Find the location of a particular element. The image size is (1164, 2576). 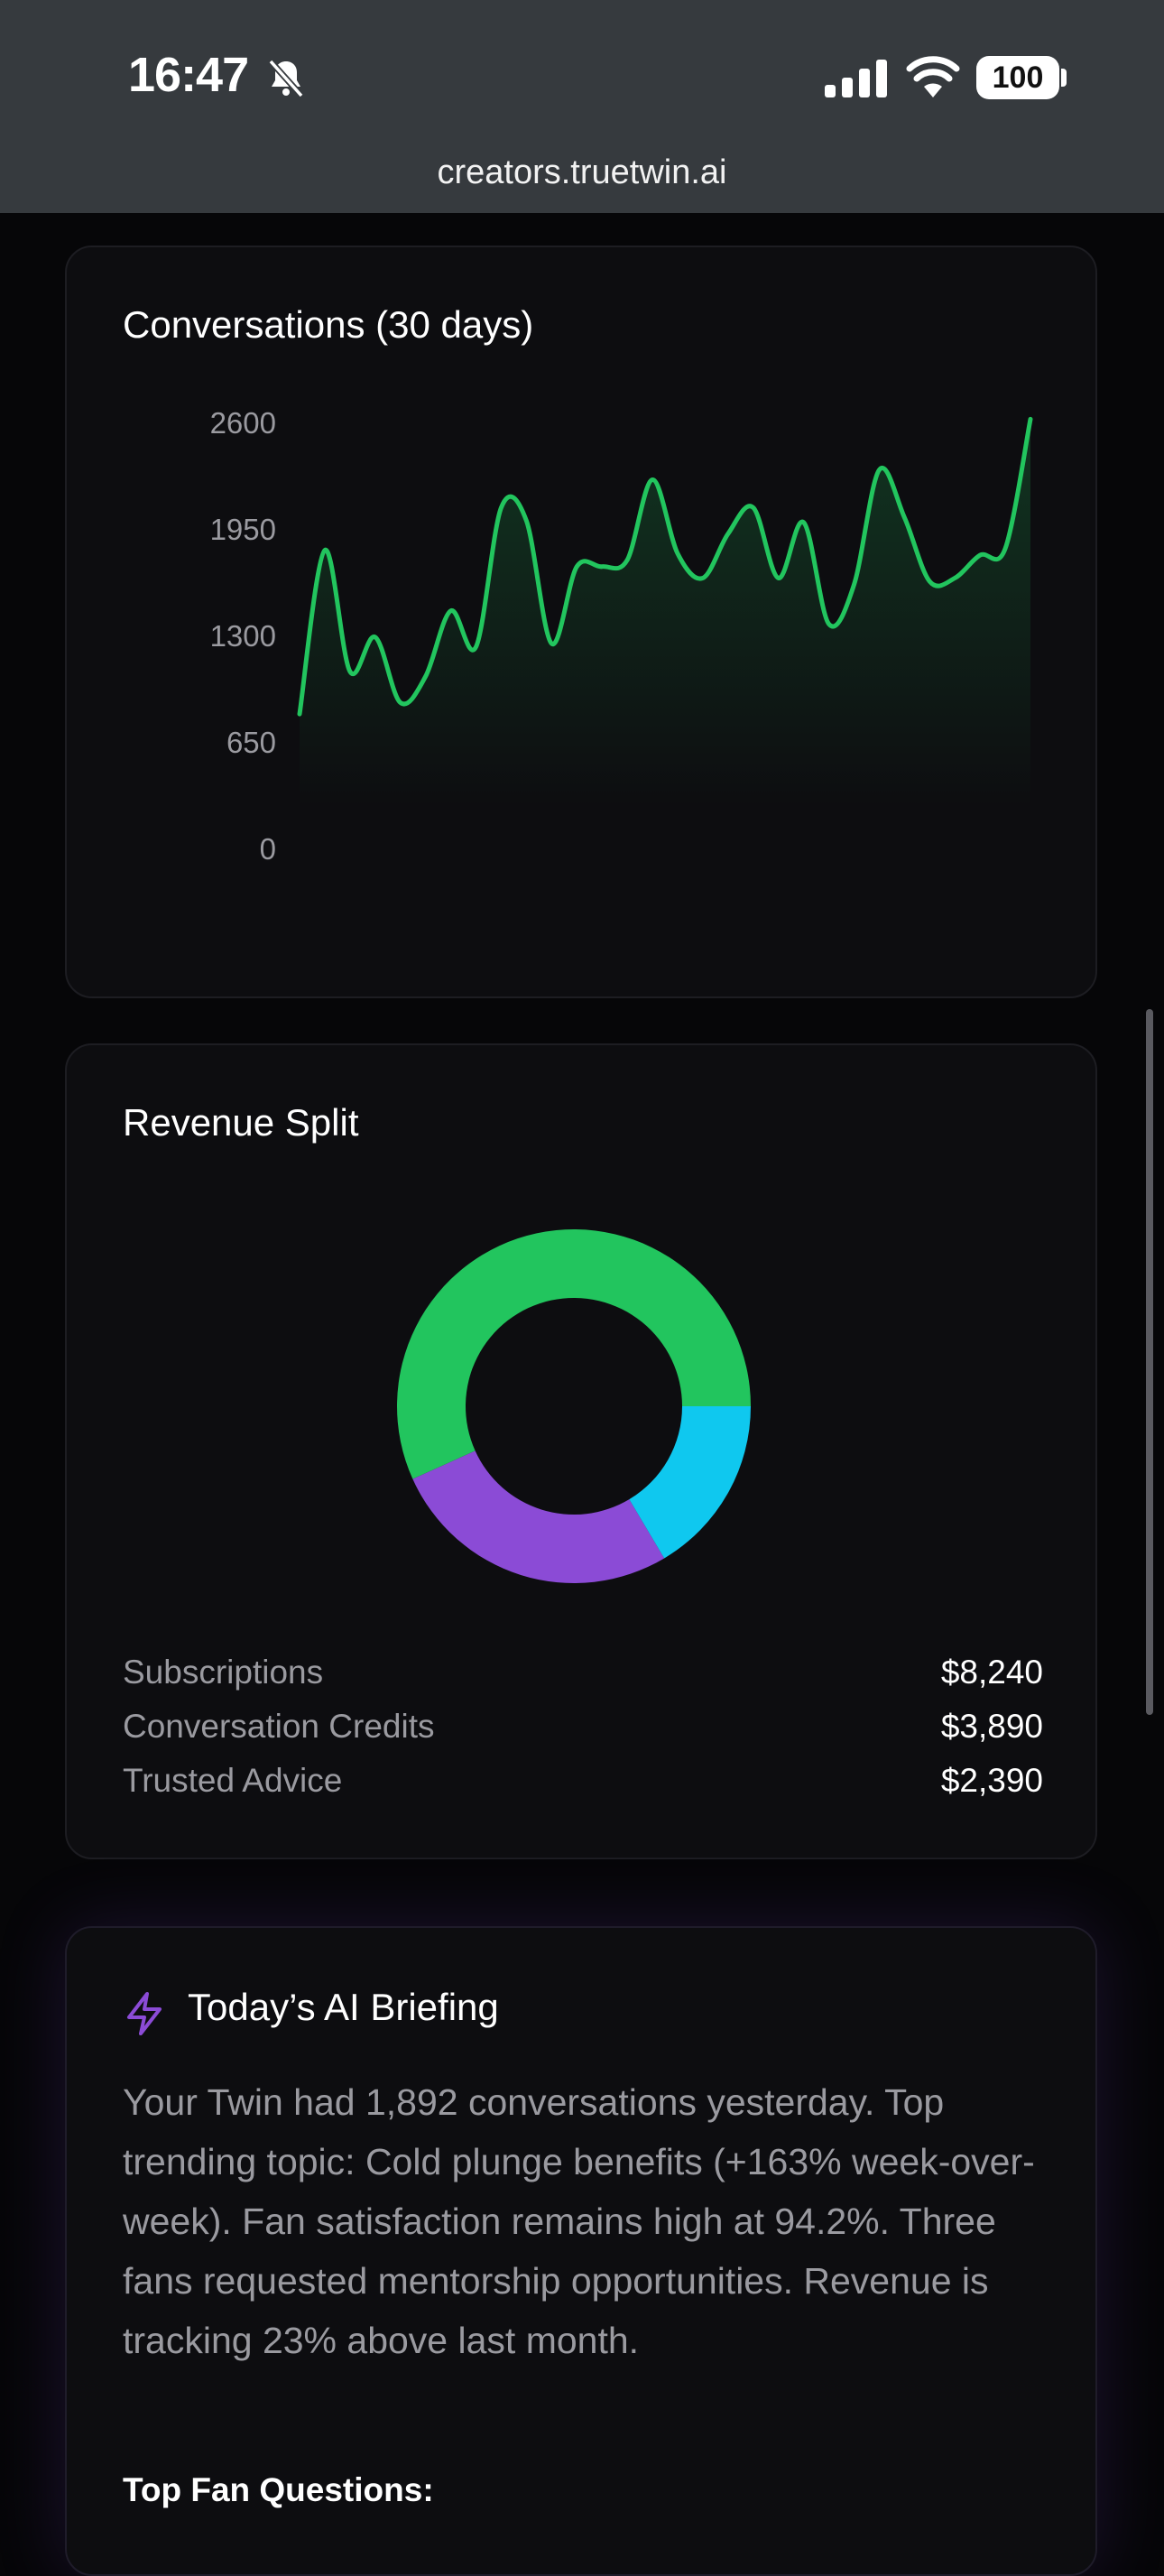

revenue-row-subscriptions: Subscriptions $8,240 is located at coordinates (583, 1679).